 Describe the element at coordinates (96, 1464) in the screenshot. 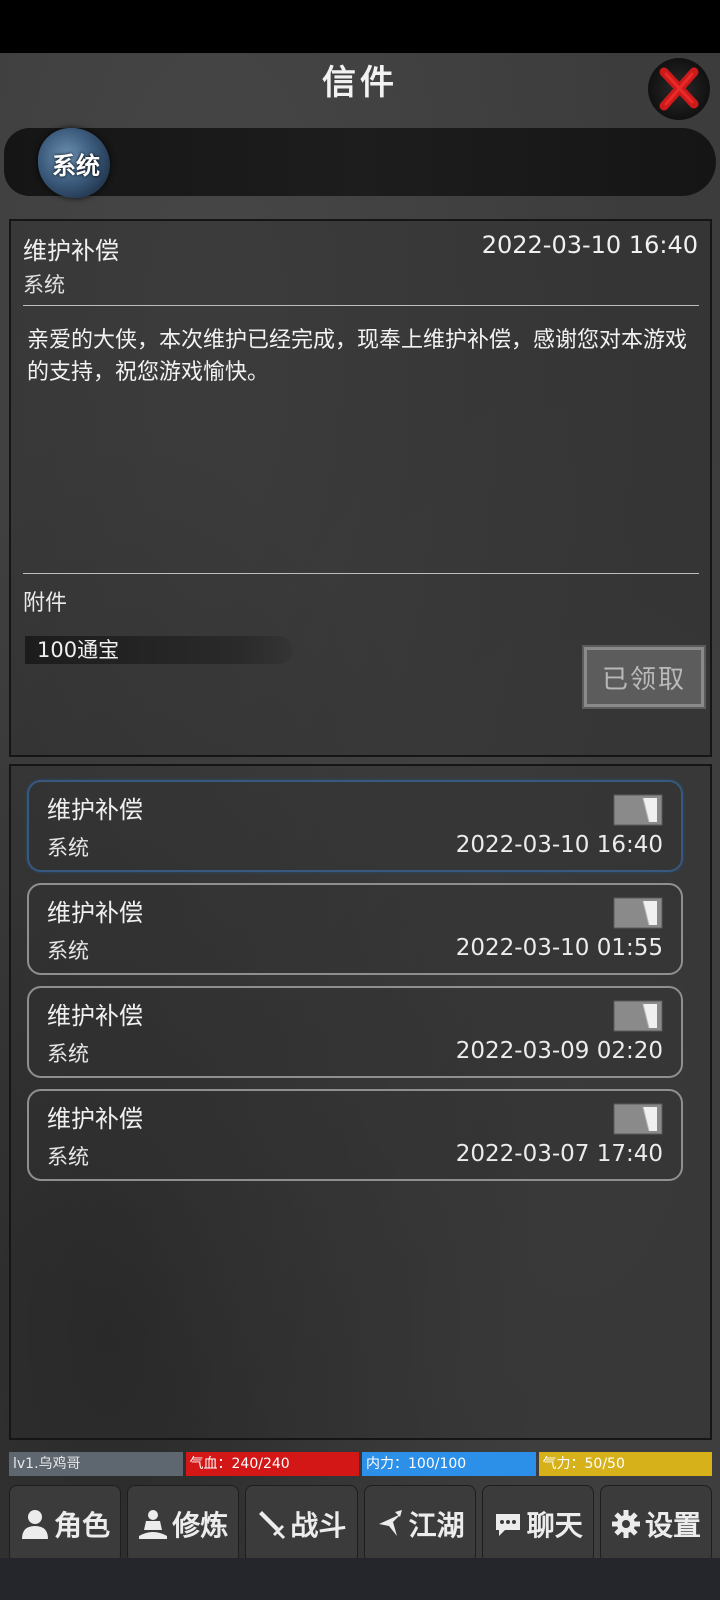

I see `level-name: lv1.乌鸡哥` at that location.